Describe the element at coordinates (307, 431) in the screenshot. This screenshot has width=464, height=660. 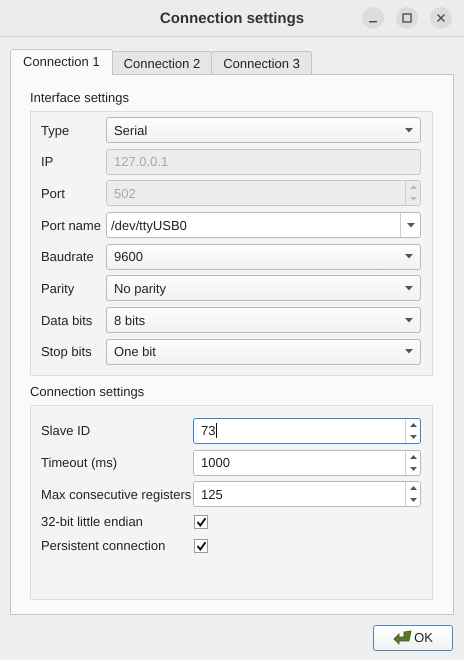
I see `spin-box: 73` at that location.